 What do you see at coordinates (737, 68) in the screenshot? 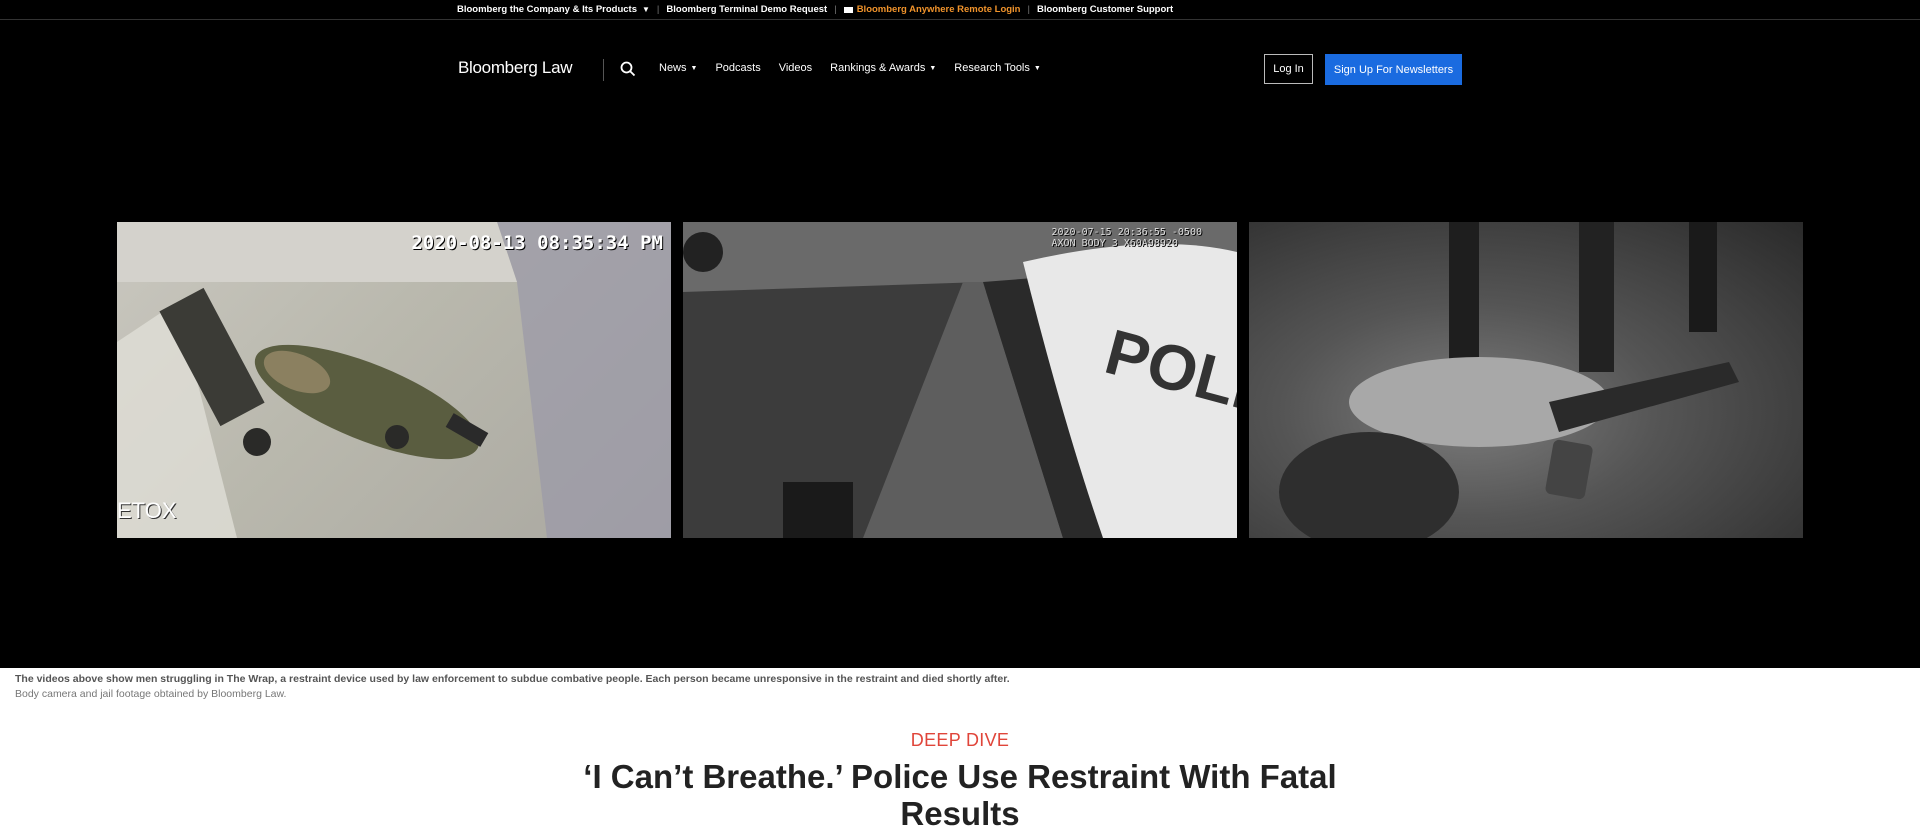
I see `nav-item-podcasts: Podcasts` at bounding box center [737, 68].